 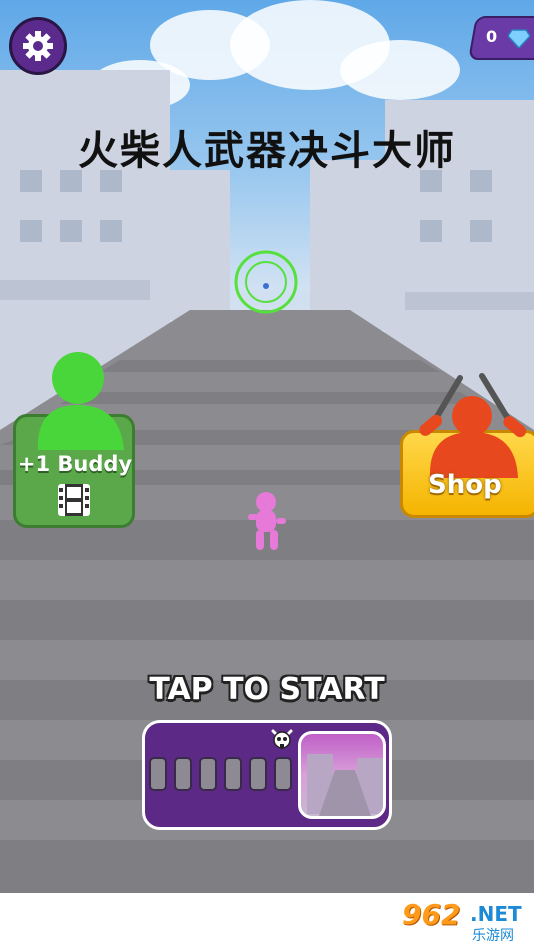 What do you see at coordinates (267, 689) in the screenshot?
I see `tap-to-start-label: TAP TO START` at bounding box center [267, 689].